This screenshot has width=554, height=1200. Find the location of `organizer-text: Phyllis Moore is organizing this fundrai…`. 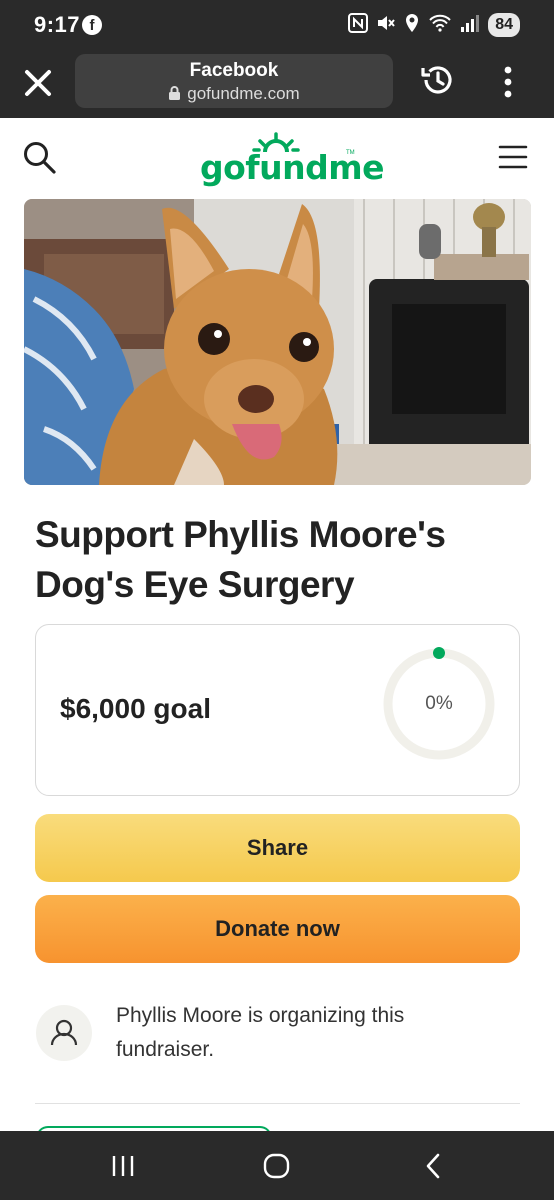

organizer-text: Phyllis Moore is organizing this fundrai… is located at coordinates (260, 1032).